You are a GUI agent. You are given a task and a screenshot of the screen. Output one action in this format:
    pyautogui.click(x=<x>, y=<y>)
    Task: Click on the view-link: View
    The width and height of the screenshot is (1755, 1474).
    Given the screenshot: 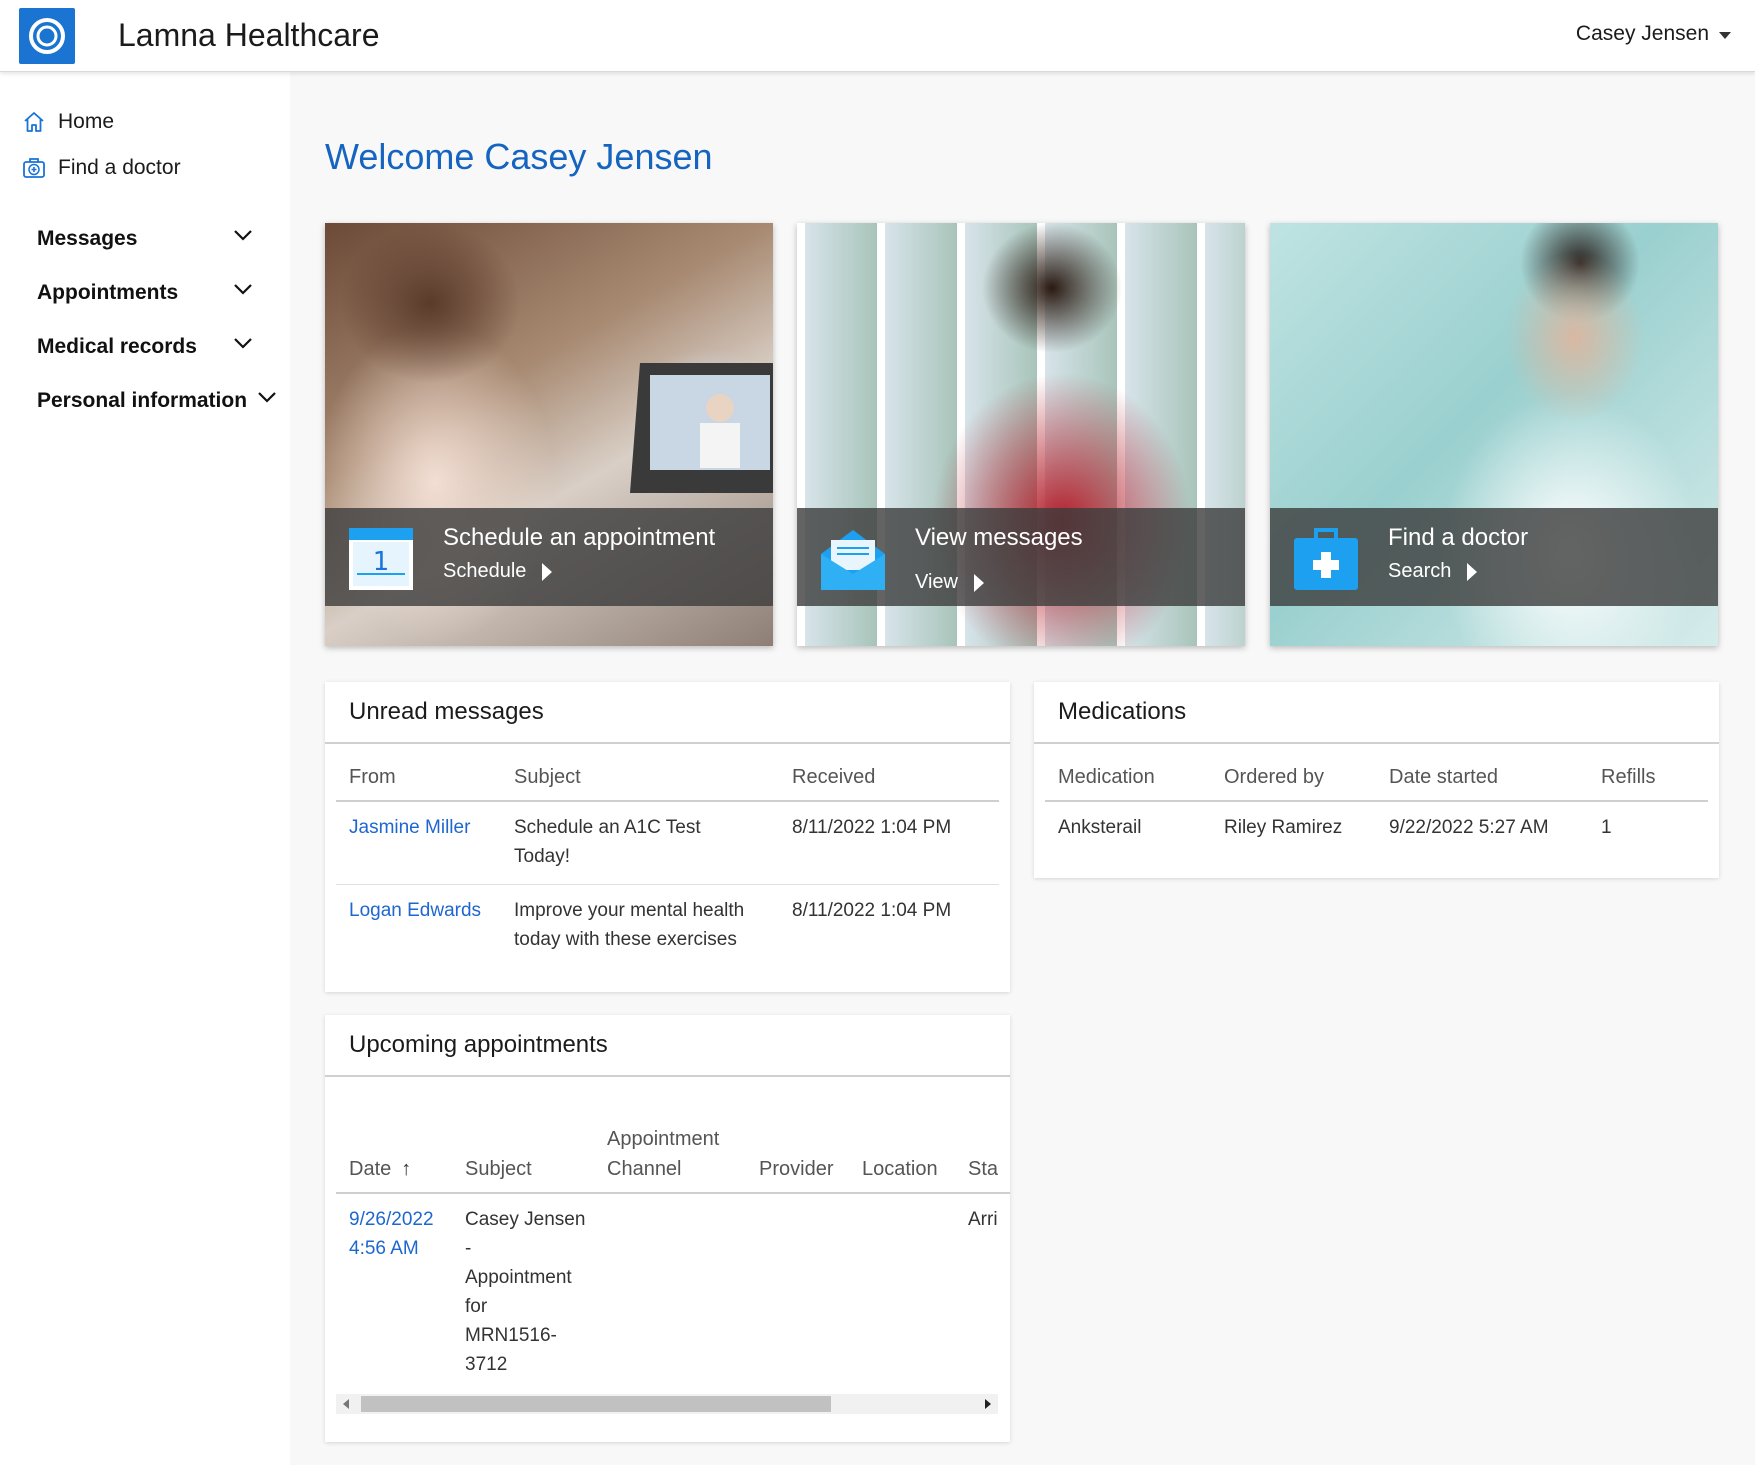 What is the action you would take?
    pyautogui.click(x=949, y=582)
    